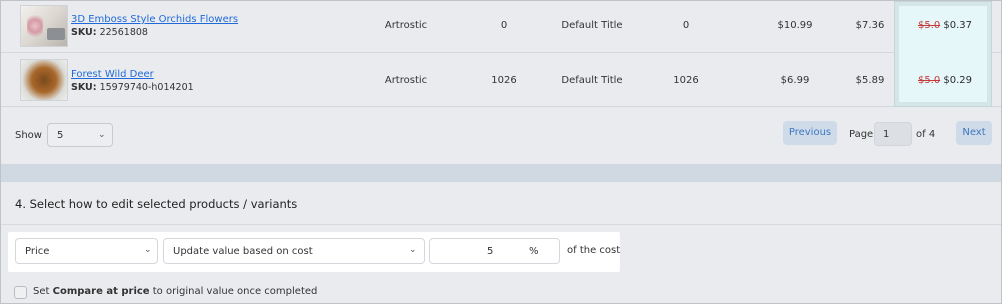  What do you see at coordinates (870, 80) in the screenshot?
I see `cost-cell: $5.89` at bounding box center [870, 80].